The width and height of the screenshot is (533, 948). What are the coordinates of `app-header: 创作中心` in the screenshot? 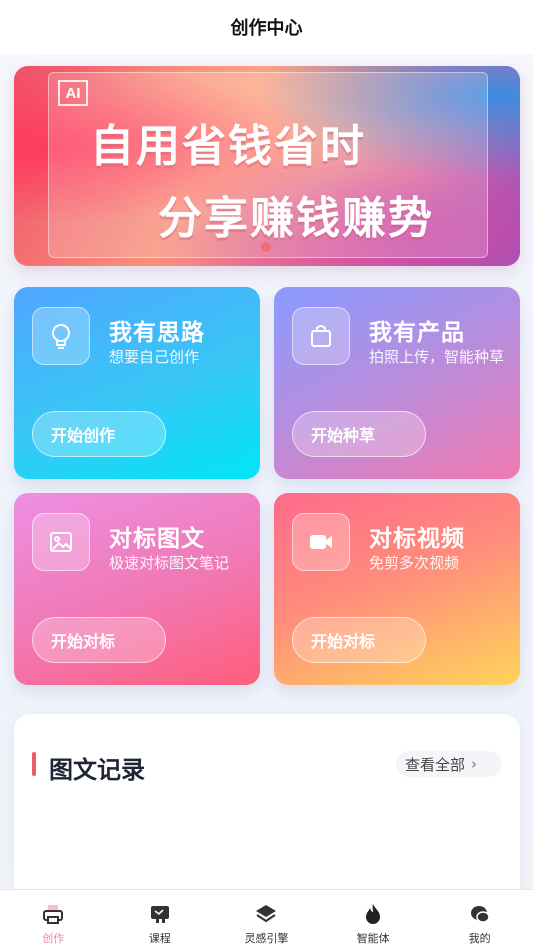 It's located at (266, 27).